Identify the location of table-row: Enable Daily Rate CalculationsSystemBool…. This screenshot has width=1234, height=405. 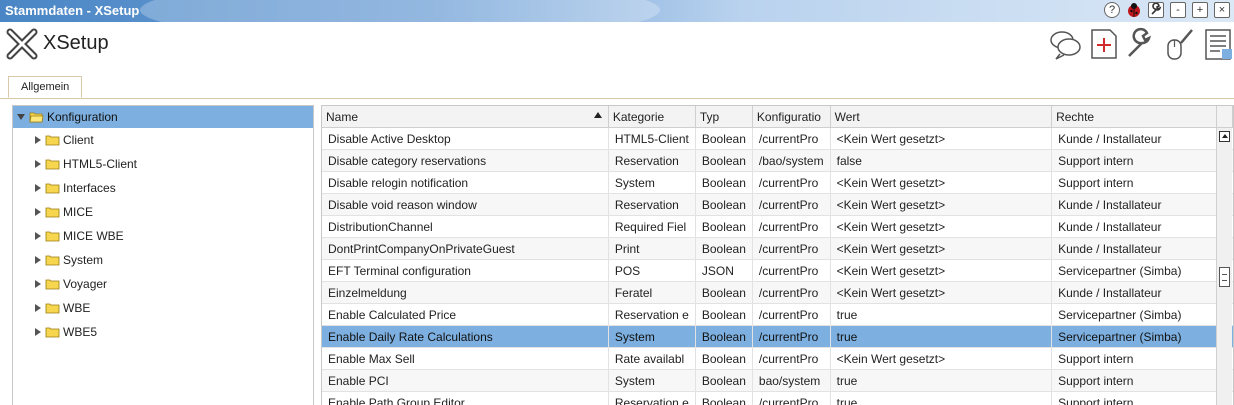
(777, 337).